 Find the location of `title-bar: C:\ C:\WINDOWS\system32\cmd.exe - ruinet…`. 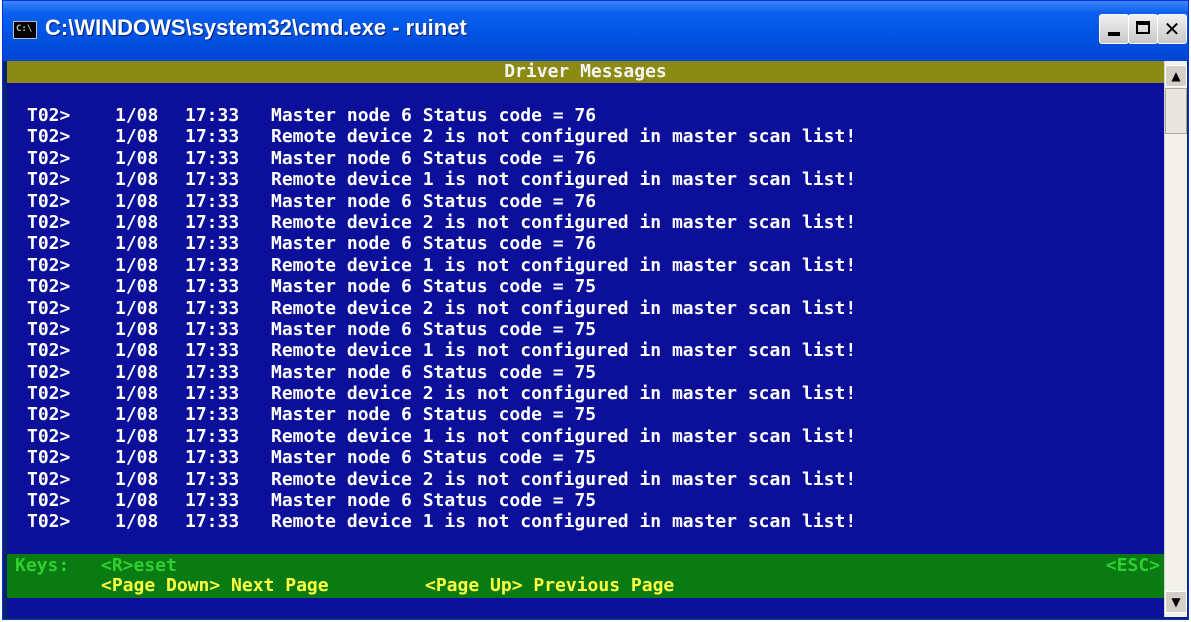

title-bar: C:\ C:\WINDOWS\system32\cmd.exe - ruinet… is located at coordinates (595, 31).